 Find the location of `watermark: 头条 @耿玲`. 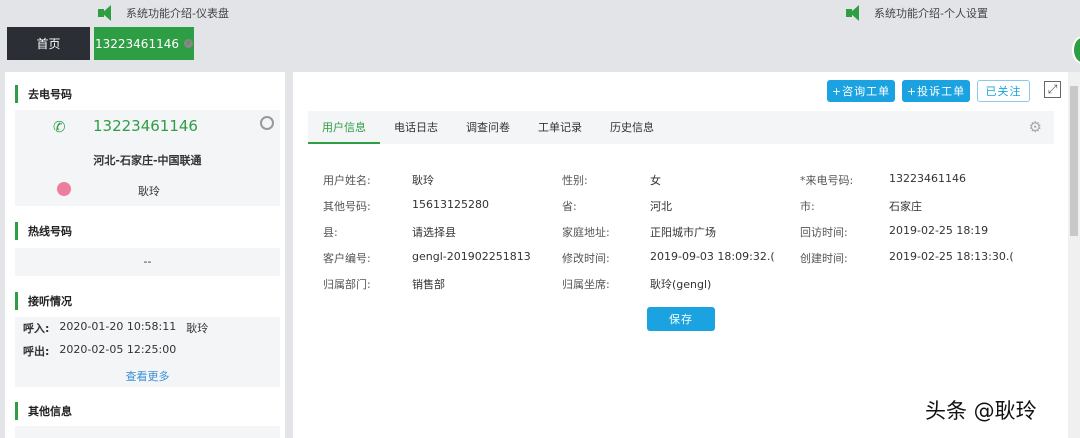

watermark: 头条 @耿玲 is located at coordinates (981, 411).